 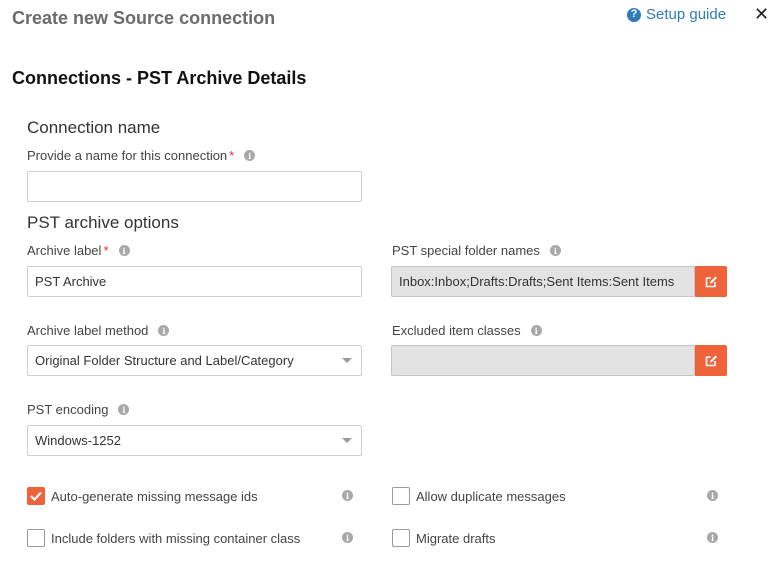 I want to click on allow-duplicates-label: Allow duplicate messages, so click(x=491, y=496).